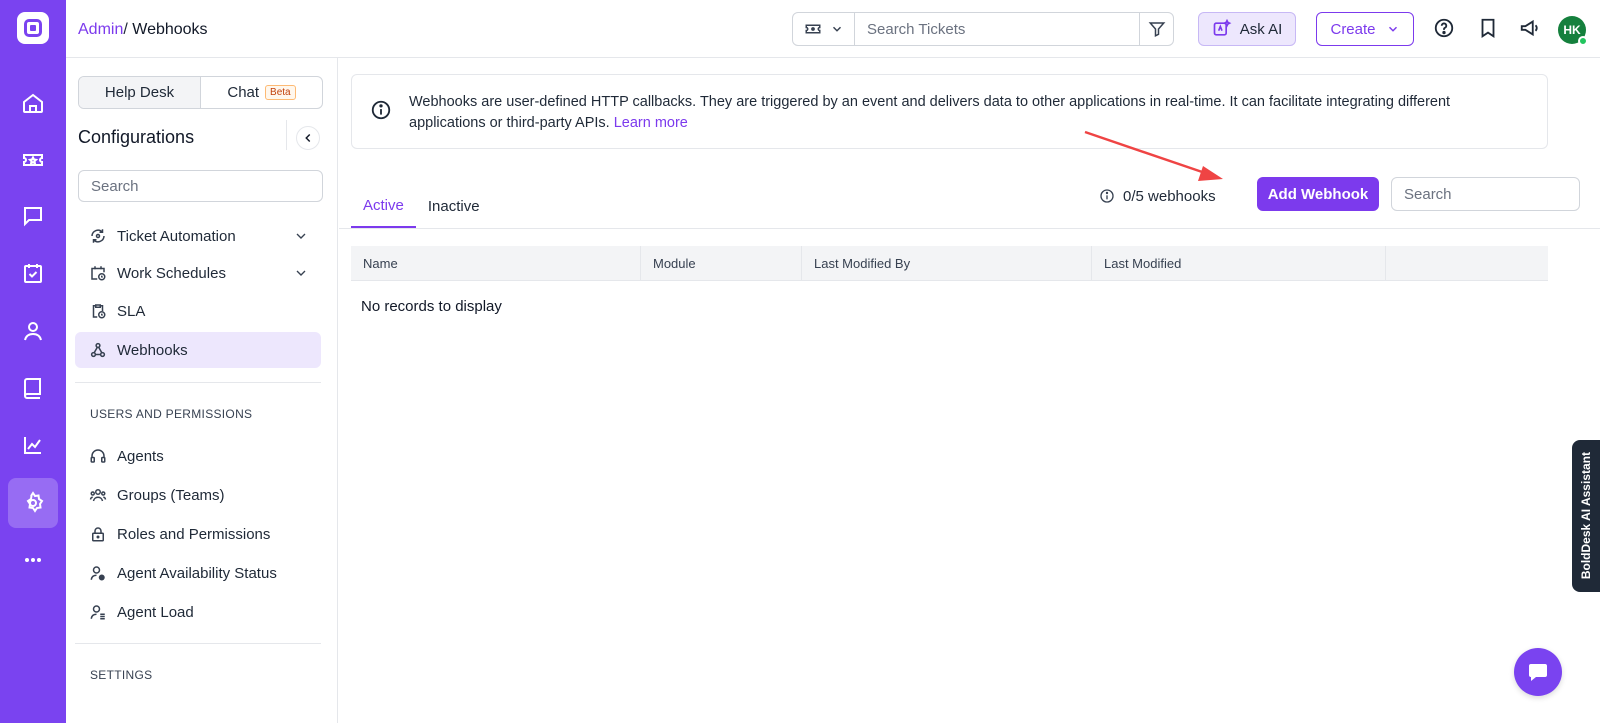 This screenshot has height=723, width=1600. I want to click on filter-button, so click(1156, 29).